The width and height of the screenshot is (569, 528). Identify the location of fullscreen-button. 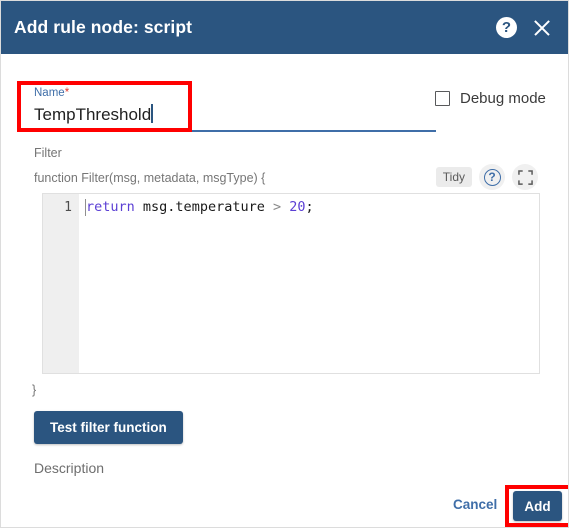
(525, 177).